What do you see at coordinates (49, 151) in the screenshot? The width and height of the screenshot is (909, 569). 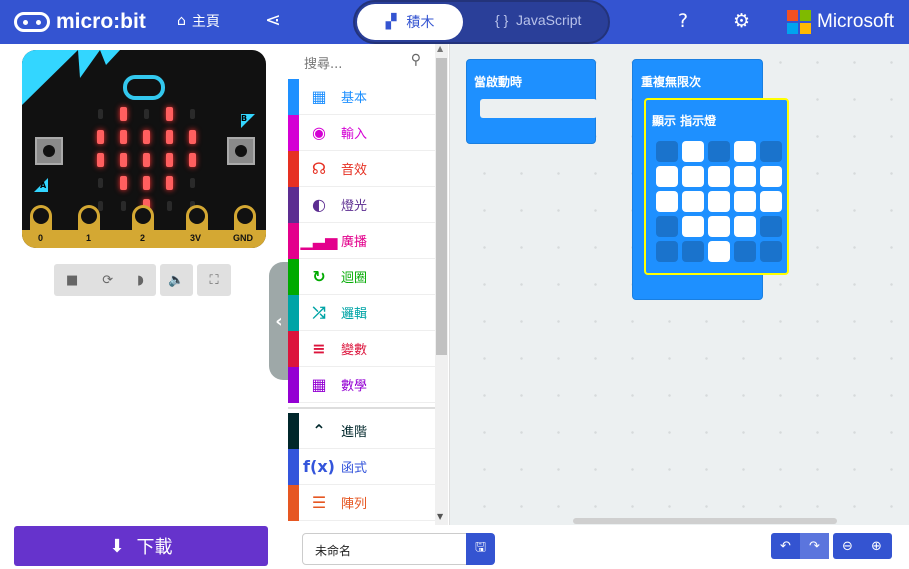 I see `button-a` at bounding box center [49, 151].